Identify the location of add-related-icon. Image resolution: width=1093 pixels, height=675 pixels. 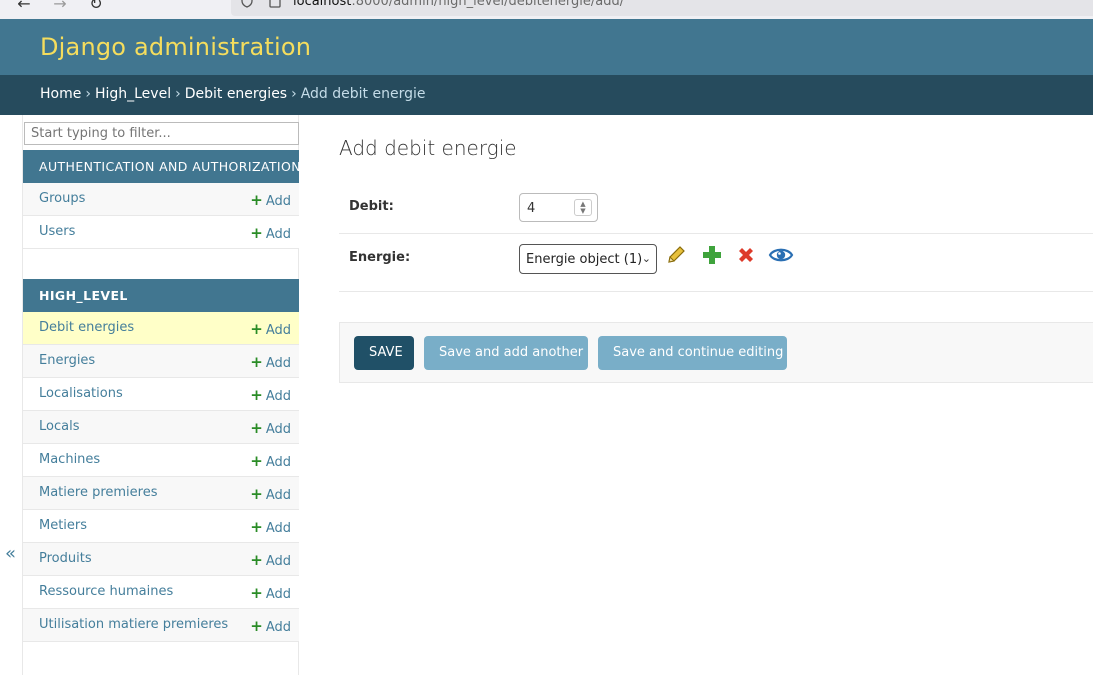
(712, 258).